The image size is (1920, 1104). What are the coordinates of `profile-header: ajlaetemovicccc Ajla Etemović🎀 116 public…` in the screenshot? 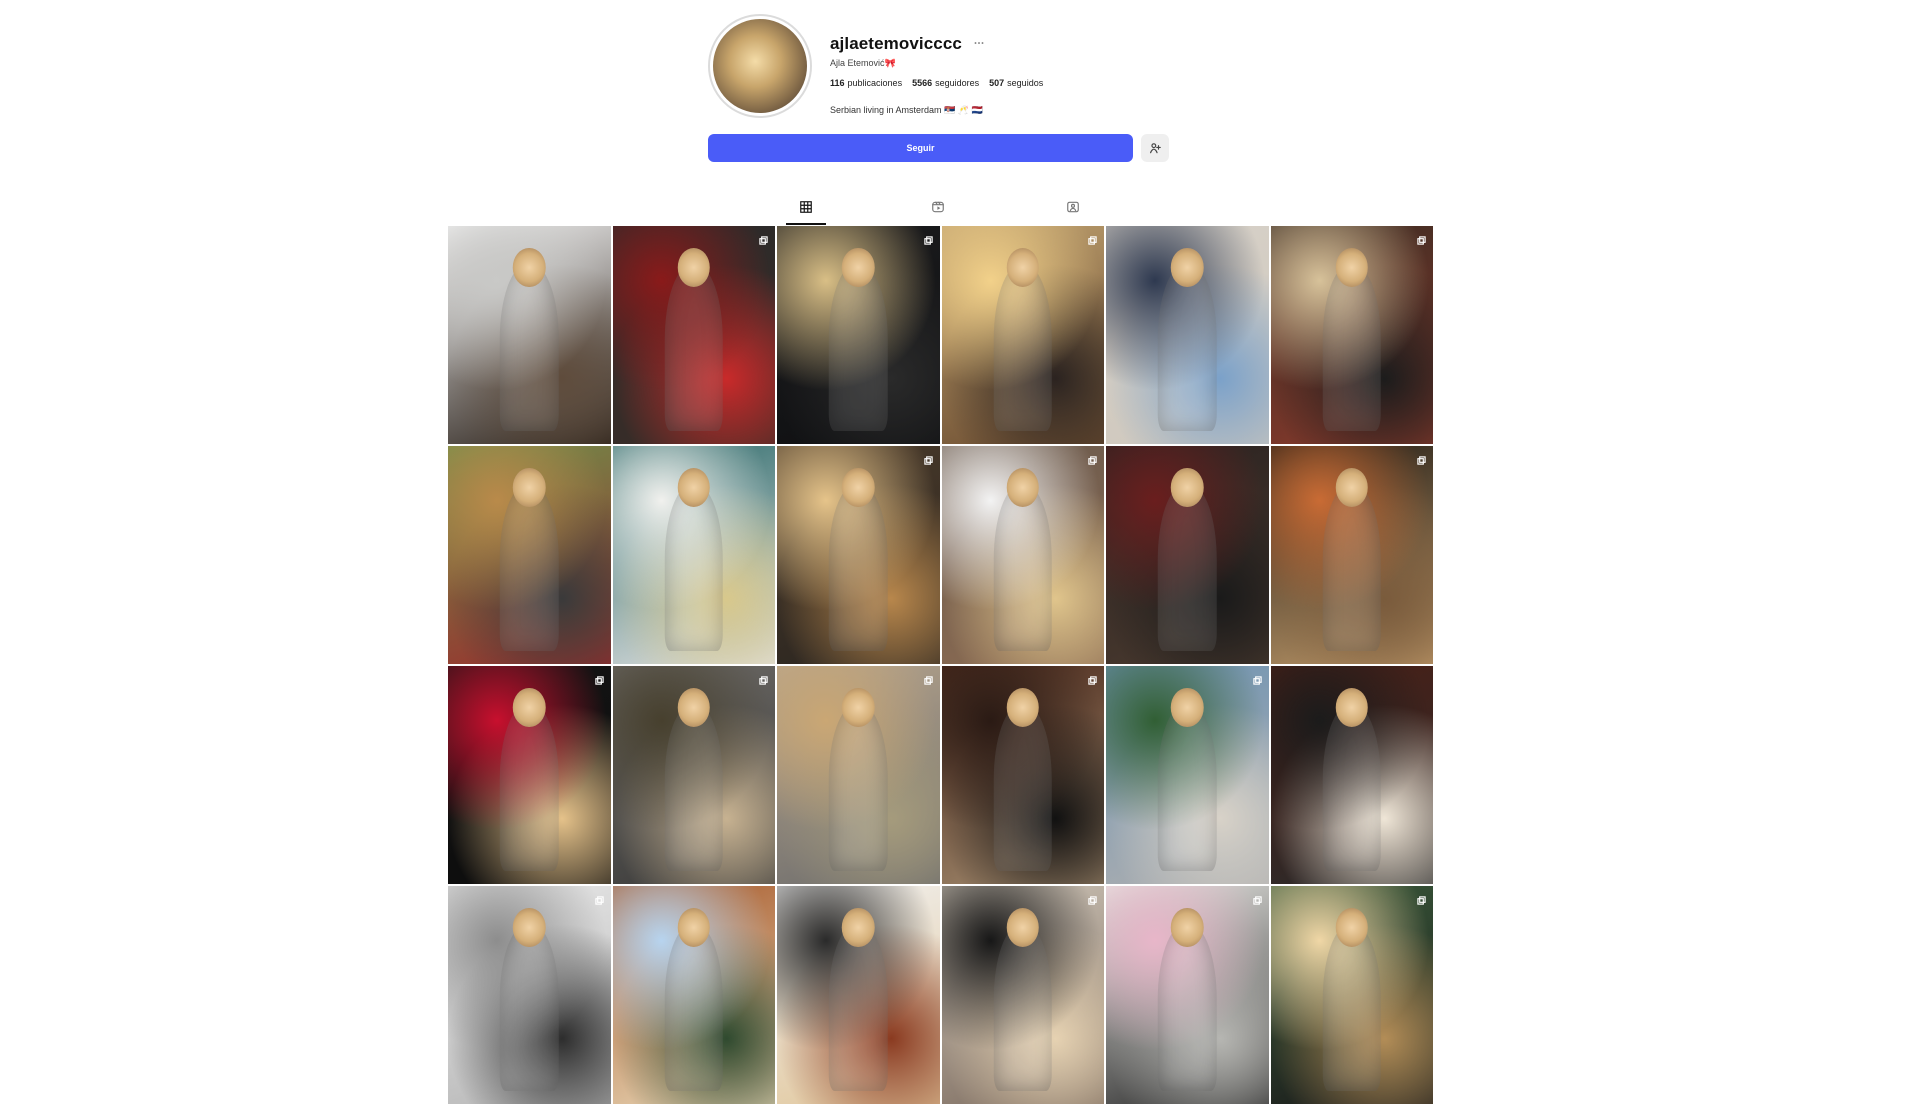 It's located at (943, 89).